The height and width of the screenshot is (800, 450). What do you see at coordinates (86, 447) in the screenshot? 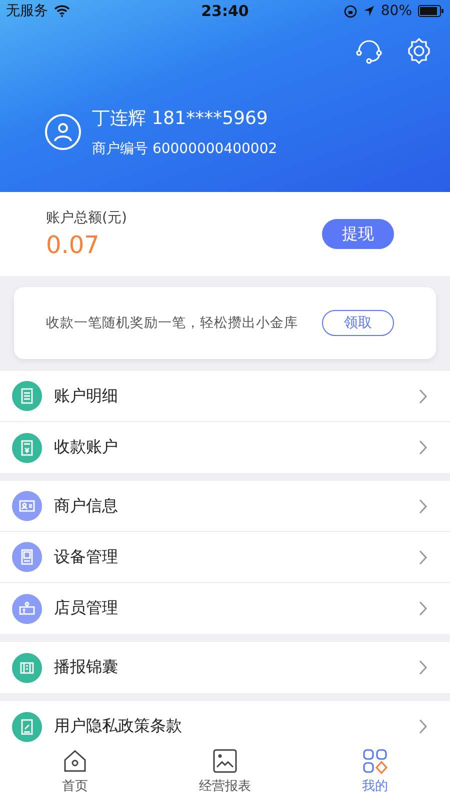
I see `menu-label: 收款账户` at bounding box center [86, 447].